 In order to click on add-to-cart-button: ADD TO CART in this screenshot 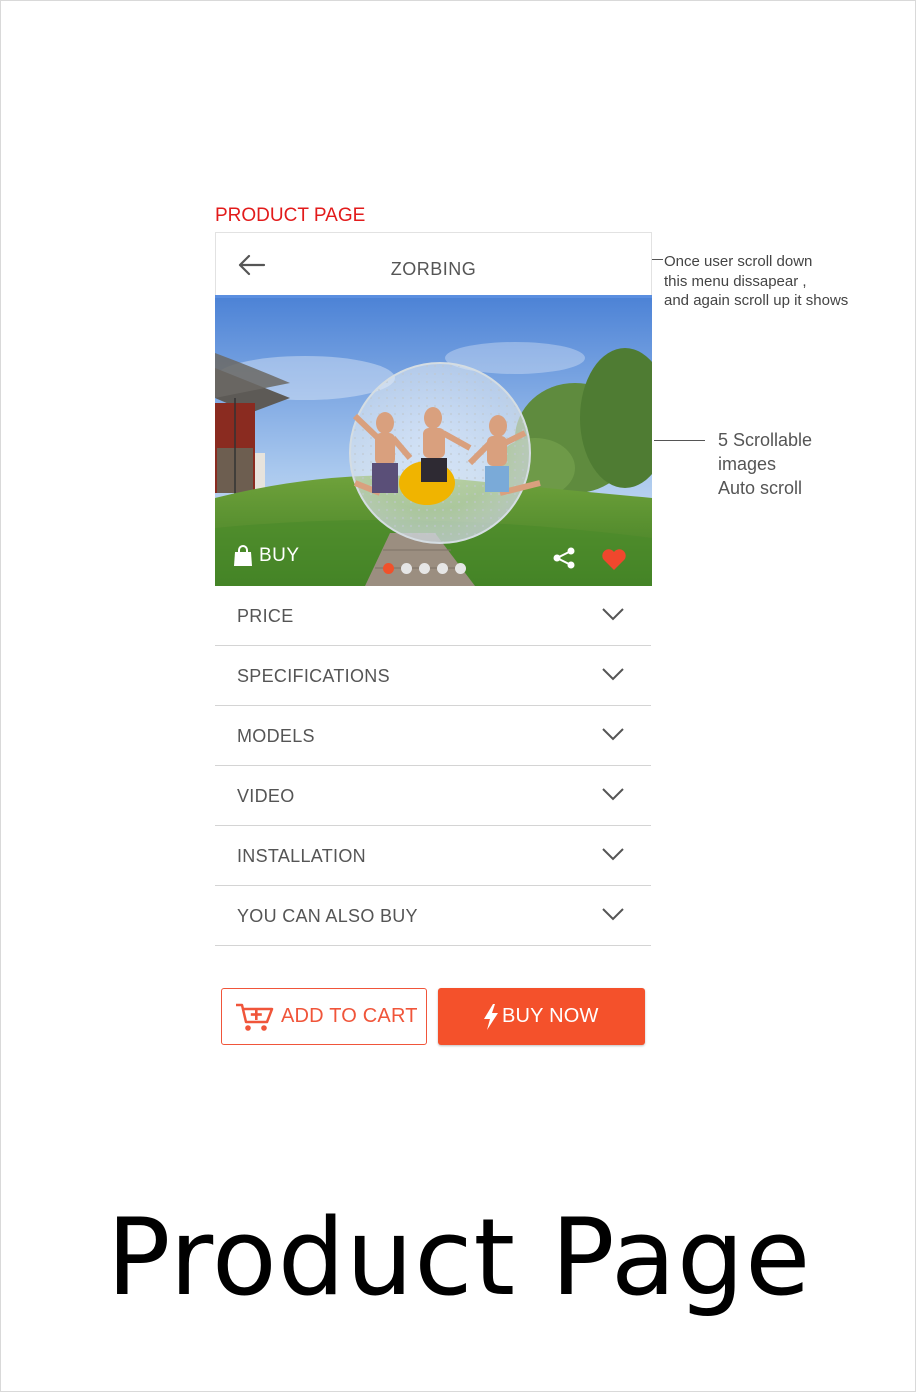, I will do `click(324, 1016)`.